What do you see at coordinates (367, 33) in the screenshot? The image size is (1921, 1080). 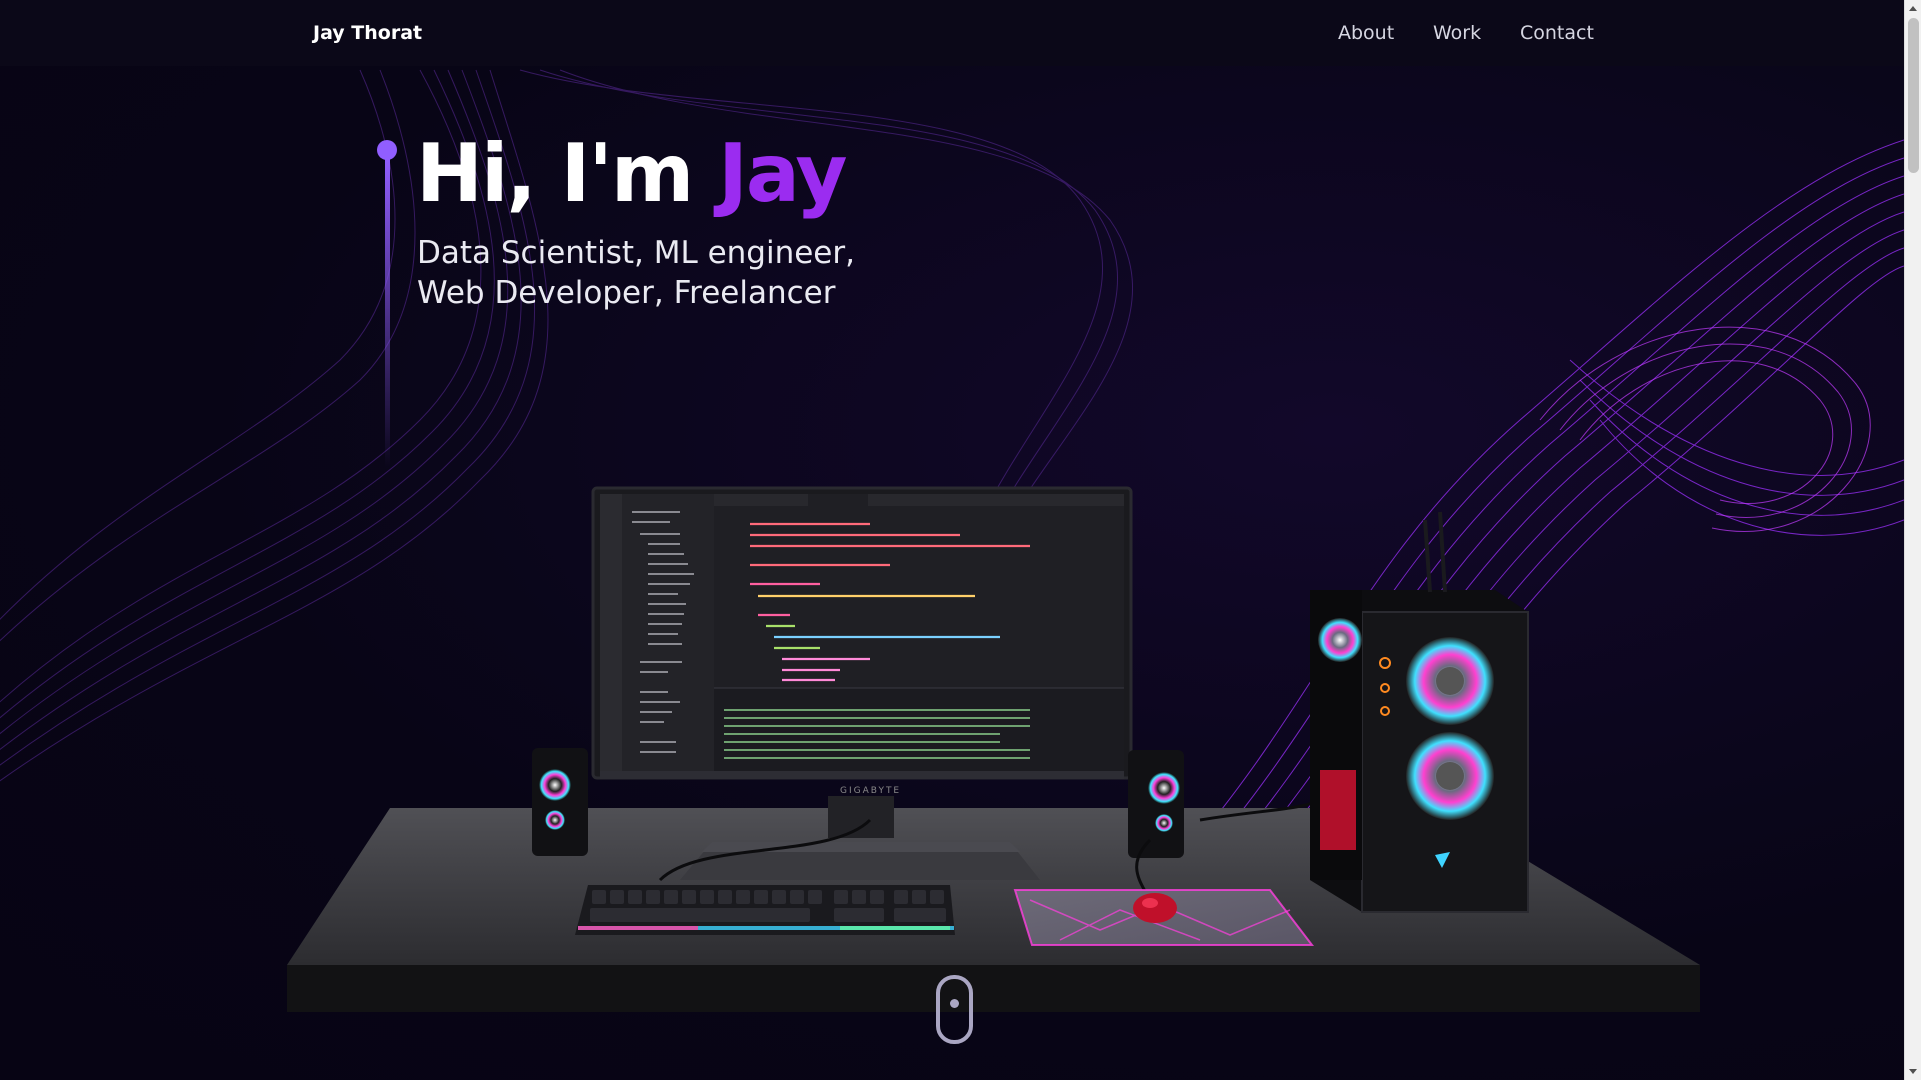 I see `brand-logo: Jay Thorat` at bounding box center [367, 33].